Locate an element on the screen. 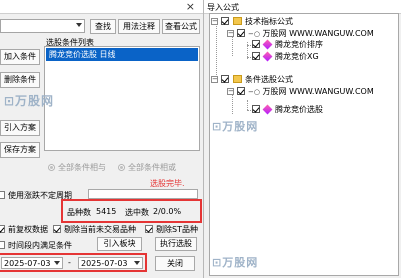 The width and height of the screenshot is (401, 278). date-from-field: 2025-07-03 is located at coordinates (32, 263).